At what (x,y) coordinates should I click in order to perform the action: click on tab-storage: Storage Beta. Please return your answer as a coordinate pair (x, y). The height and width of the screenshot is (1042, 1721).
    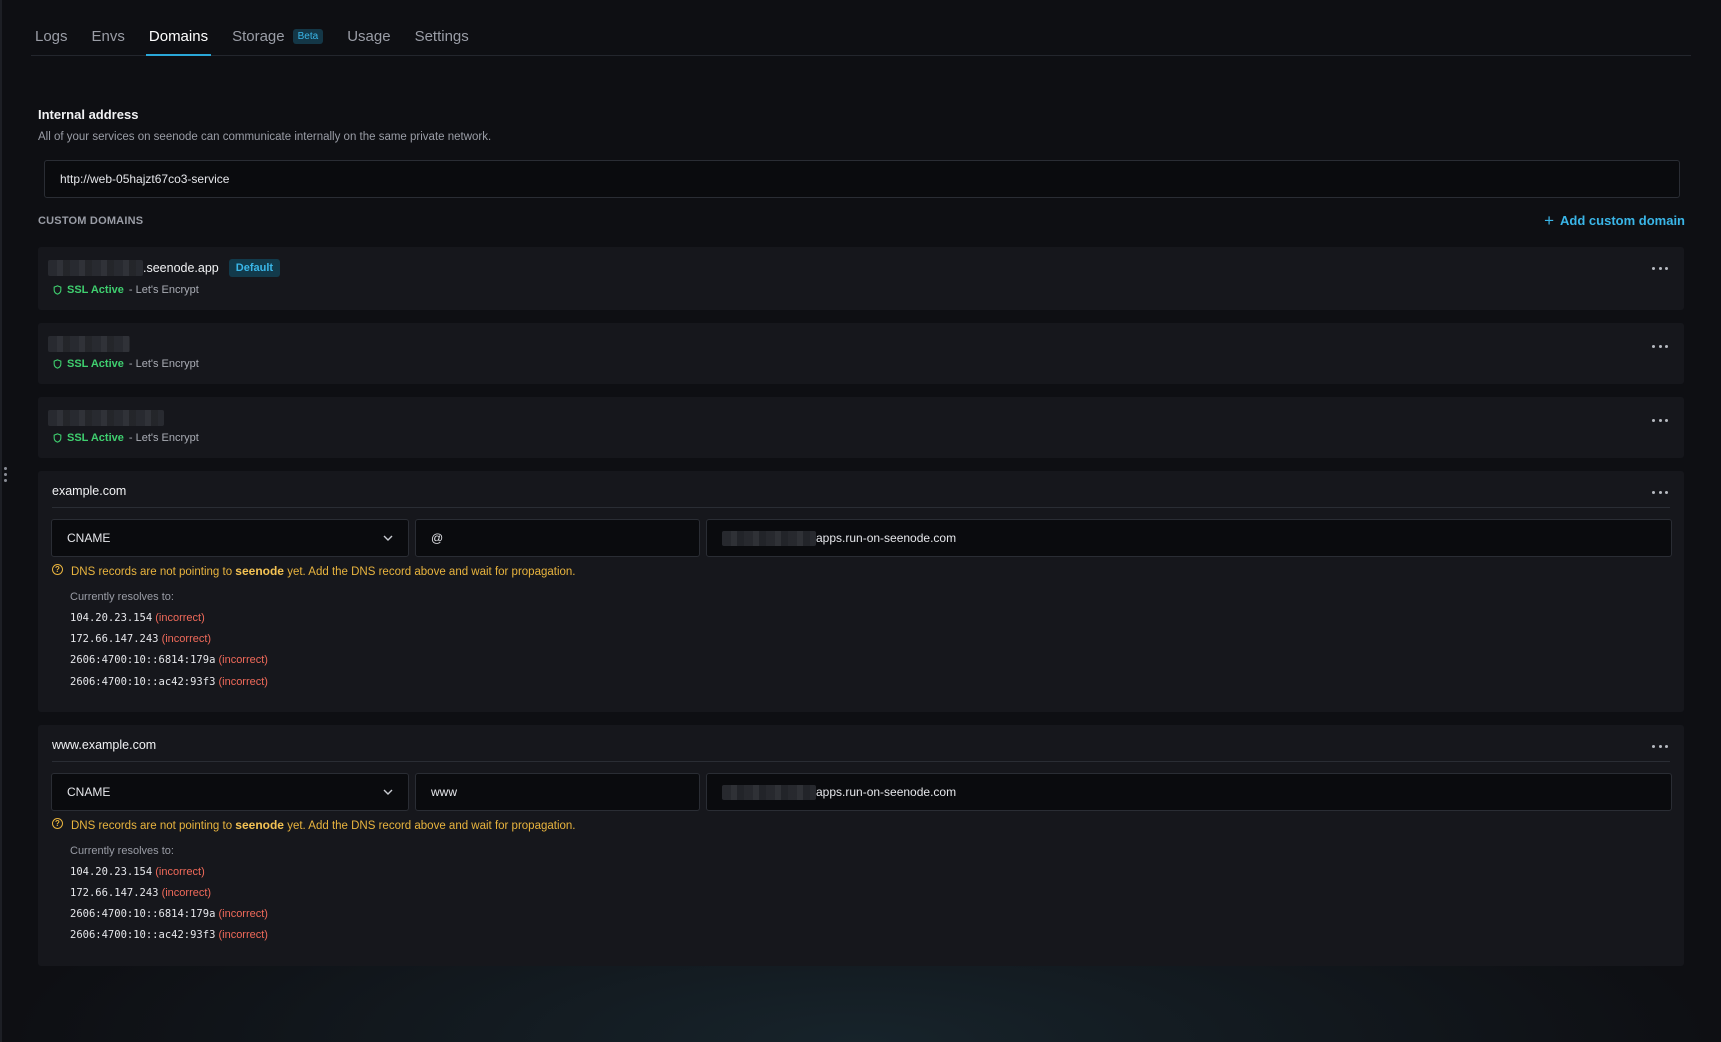
    Looking at the image, I should click on (278, 37).